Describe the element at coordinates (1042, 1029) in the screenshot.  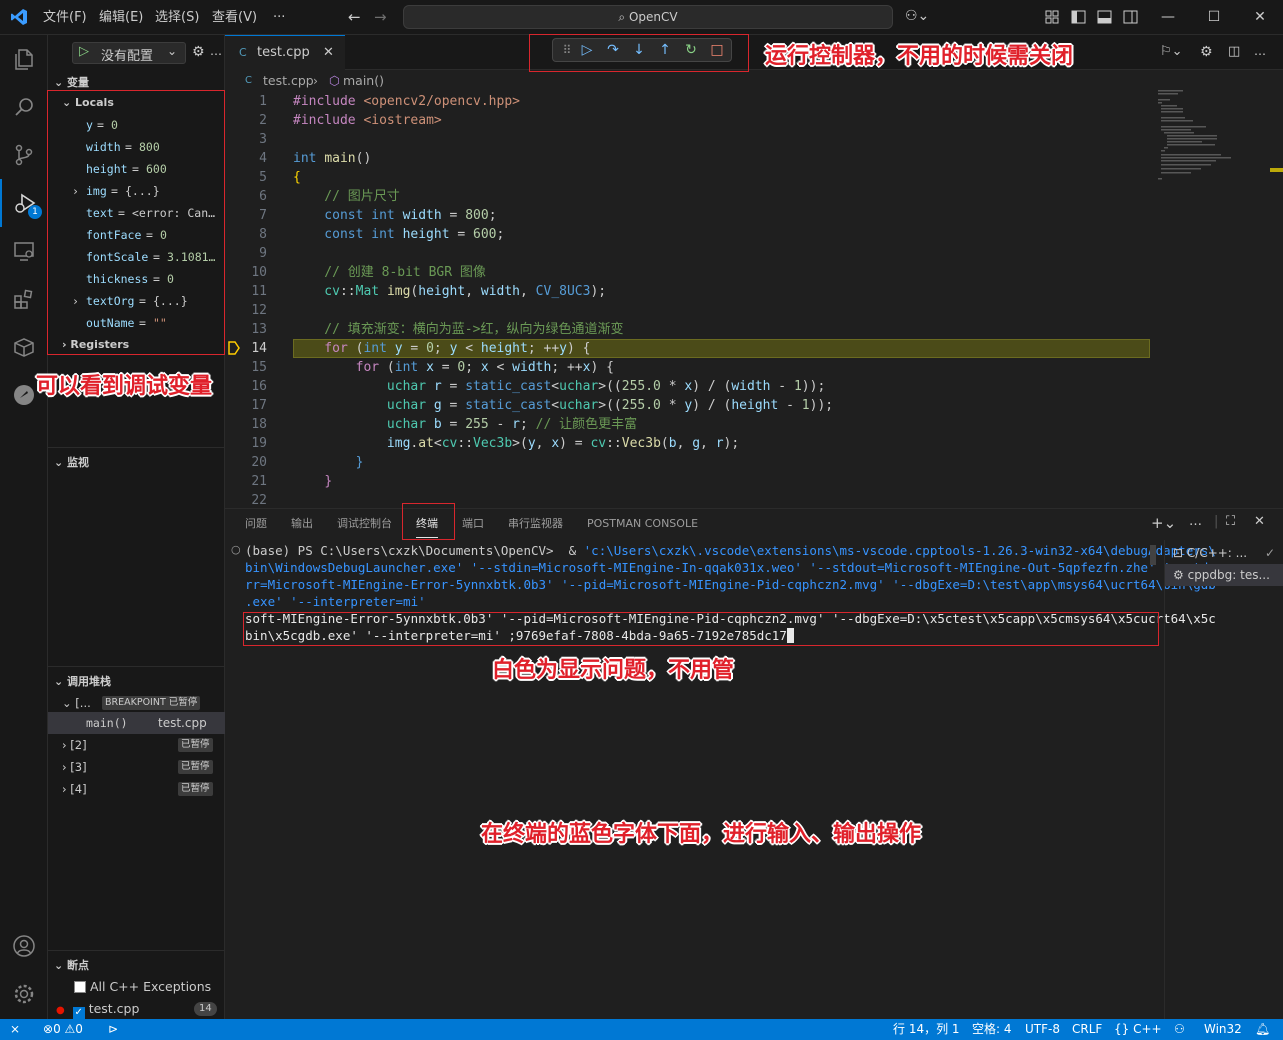
I see `encoding: UTF-8` at that location.